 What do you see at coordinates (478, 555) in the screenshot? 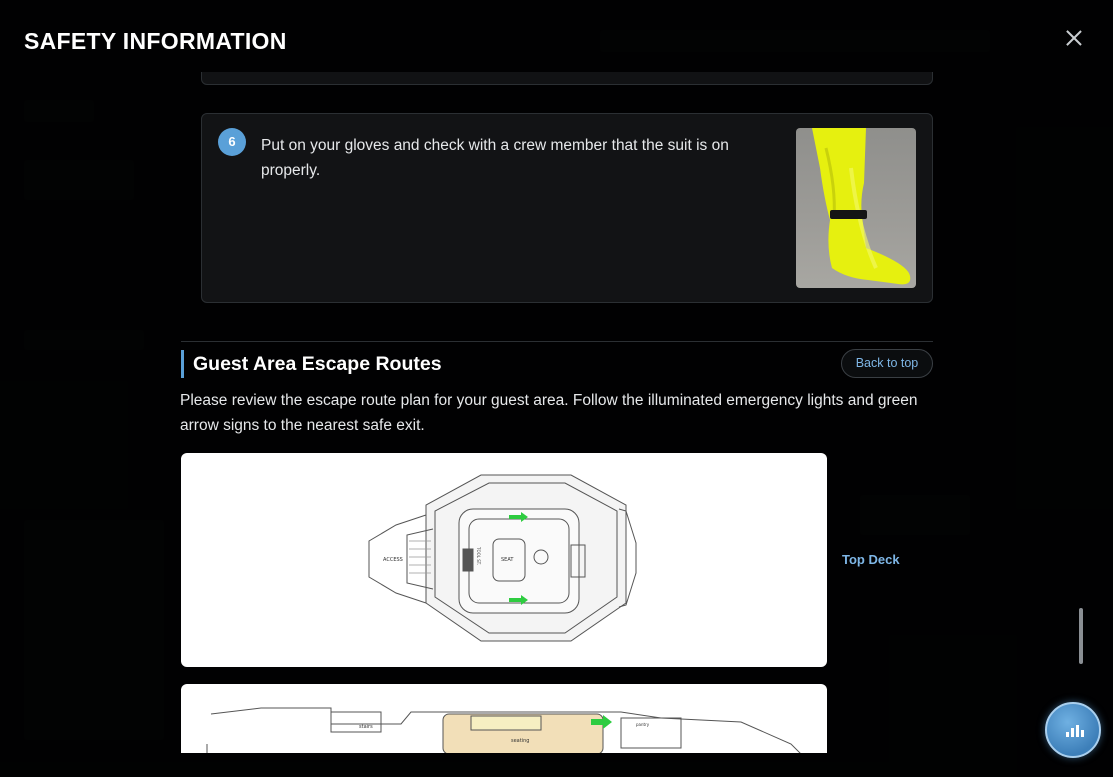
I see `tool-label: TOOL ST.` at bounding box center [478, 555].